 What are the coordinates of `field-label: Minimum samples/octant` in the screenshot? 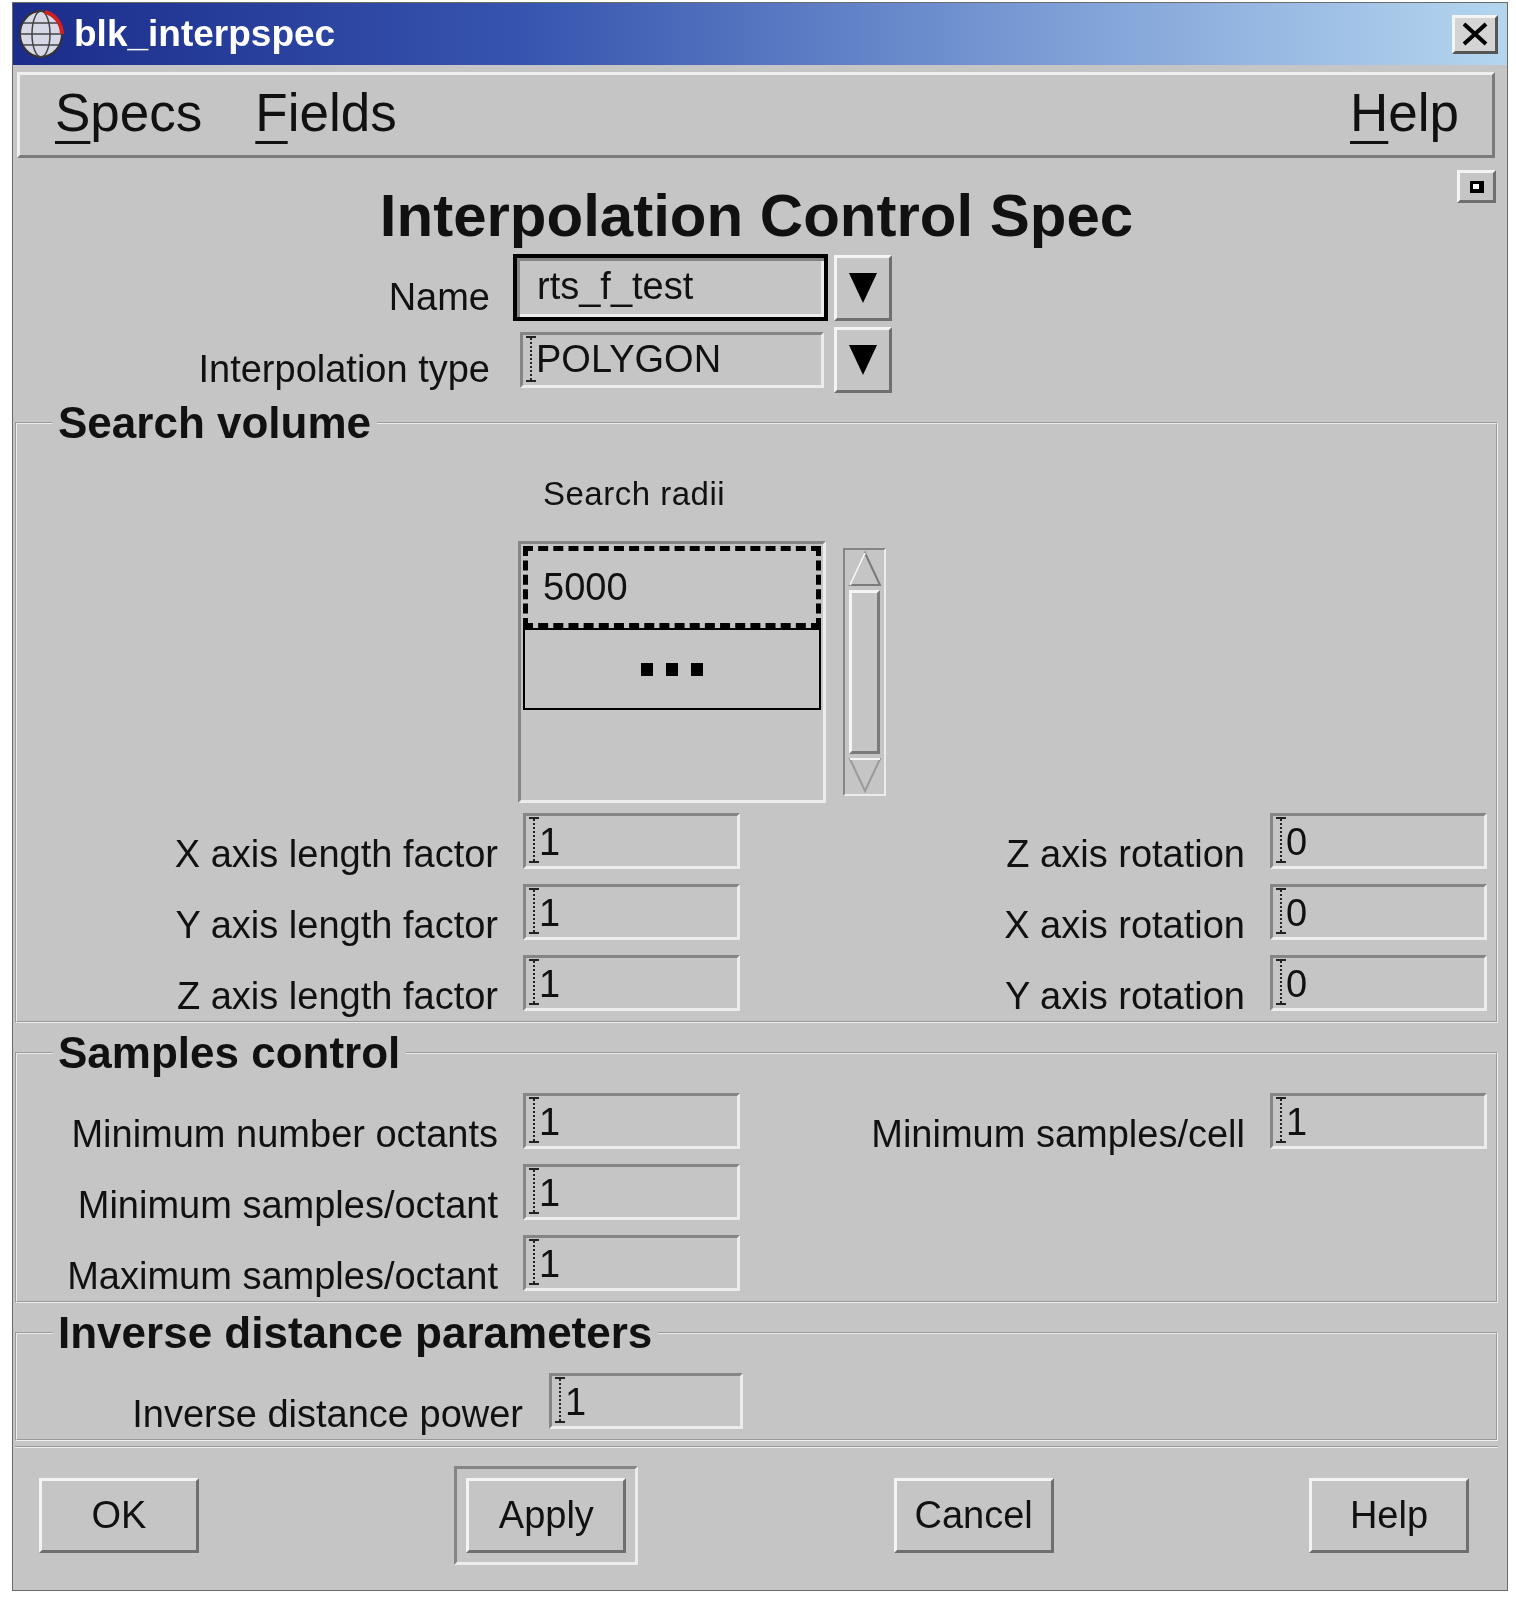 It's located at (287, 1205).